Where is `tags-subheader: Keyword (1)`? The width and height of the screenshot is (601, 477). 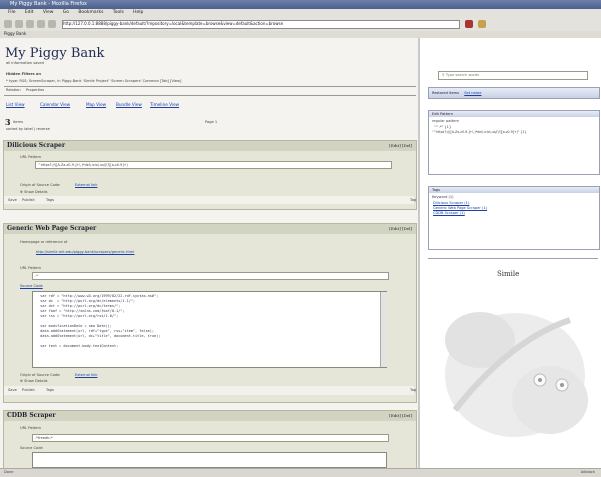
tags-subheader: Keyword (1) is located at coordinates (443, 197).